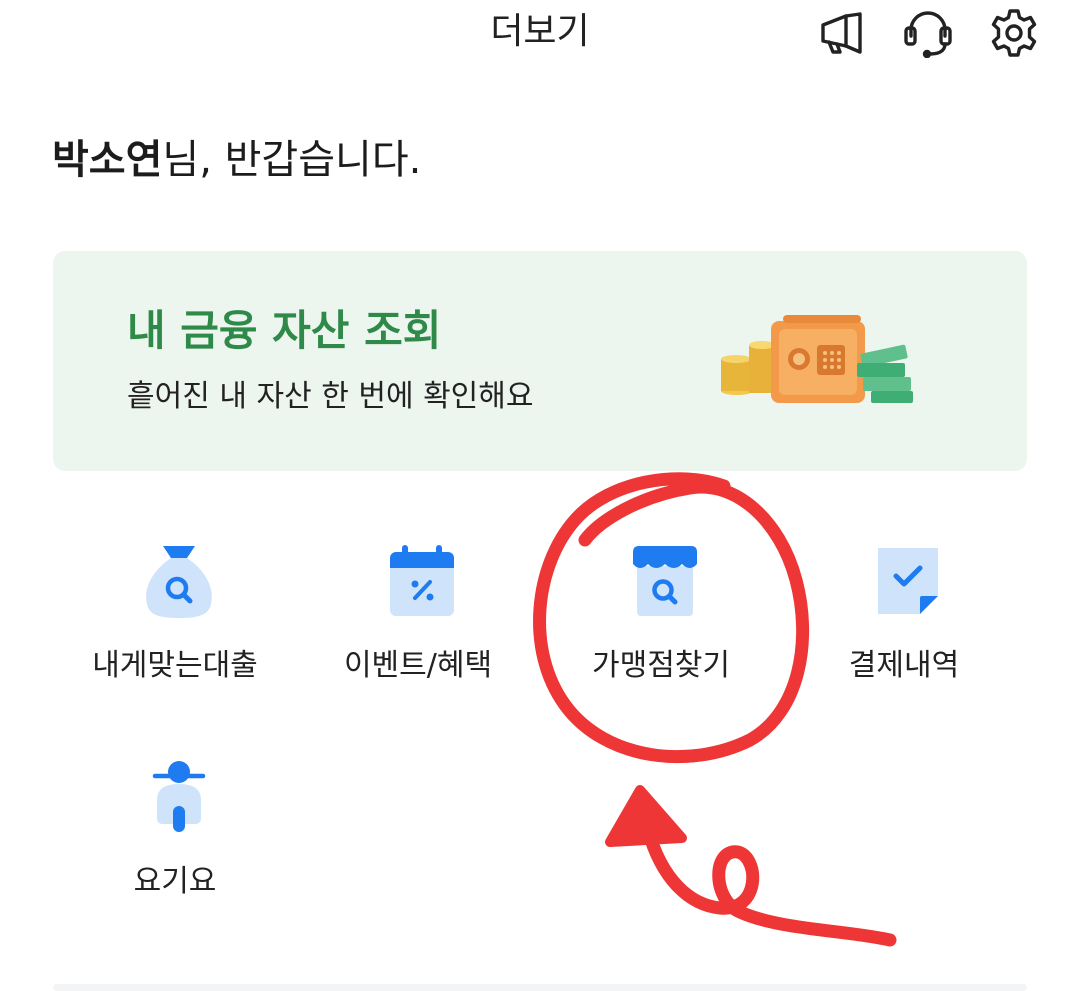 The height and width of the screenshot is (991, 1080). What do you see at coordinates (175, 853) in the screenshot?
I see `menu-yogiyo: 요기요` at bounding box center [175, 853].